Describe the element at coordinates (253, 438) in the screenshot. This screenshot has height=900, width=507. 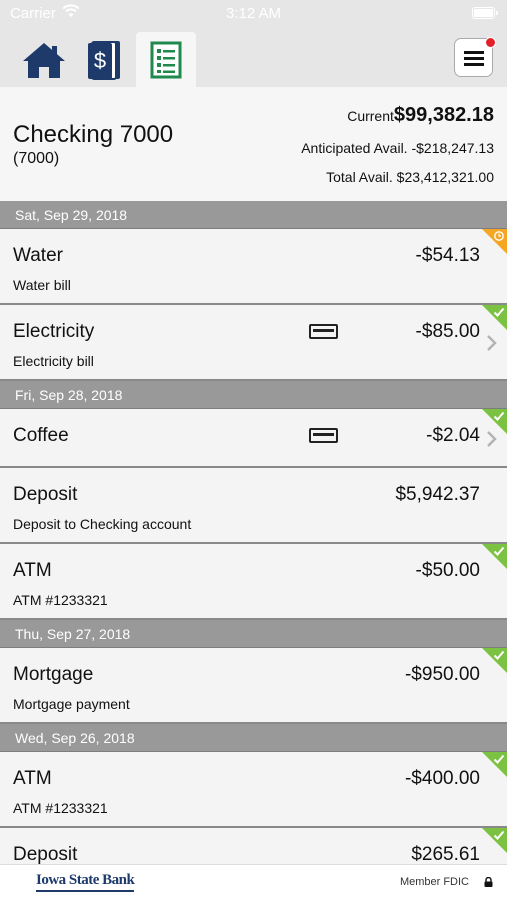
I see `transaction-row: Coffee -$2.04` at that location.